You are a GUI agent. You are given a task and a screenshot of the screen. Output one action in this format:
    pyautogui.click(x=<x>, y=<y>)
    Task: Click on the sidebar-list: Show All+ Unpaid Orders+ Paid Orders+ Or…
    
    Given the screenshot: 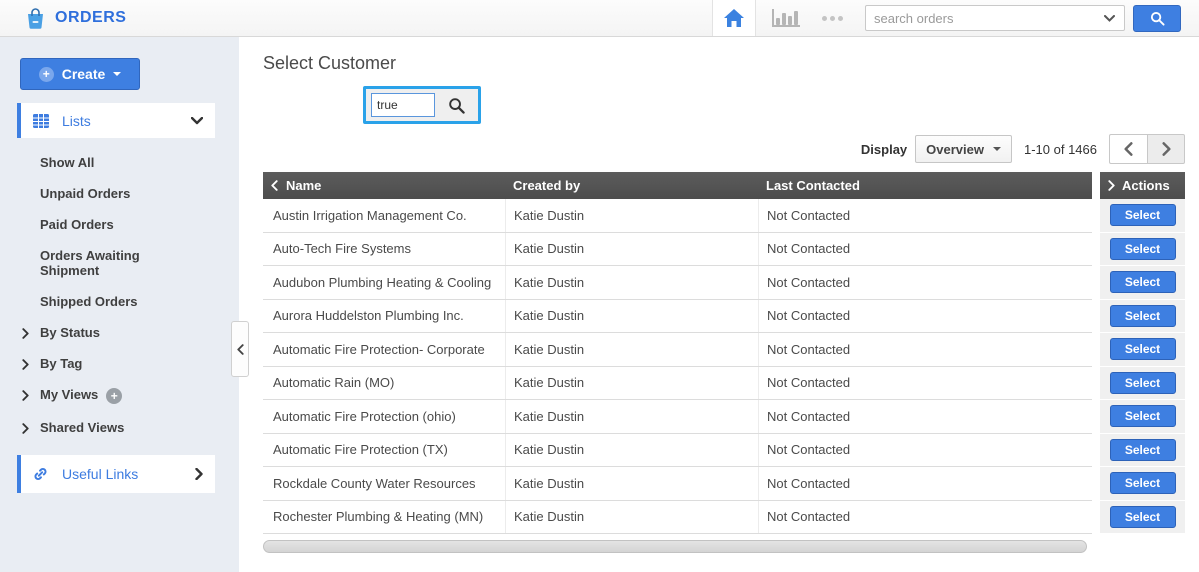 What is the action you would take?
    pyautogui.click(x=119, y=295)
    